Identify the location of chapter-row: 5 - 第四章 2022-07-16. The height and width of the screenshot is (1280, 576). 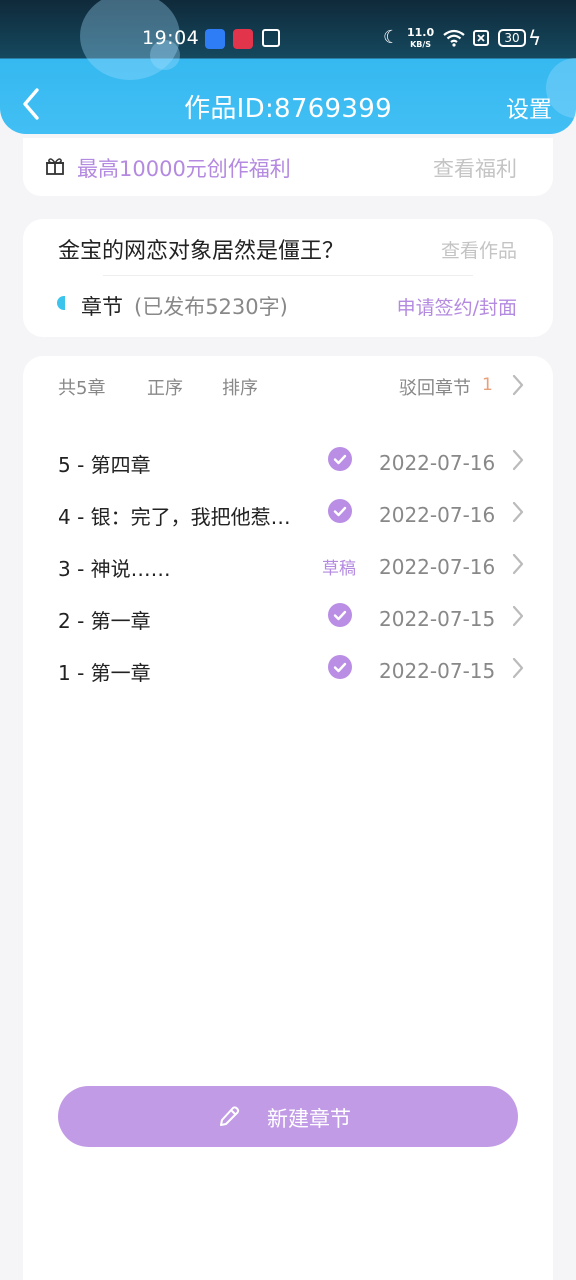
(288, 463).